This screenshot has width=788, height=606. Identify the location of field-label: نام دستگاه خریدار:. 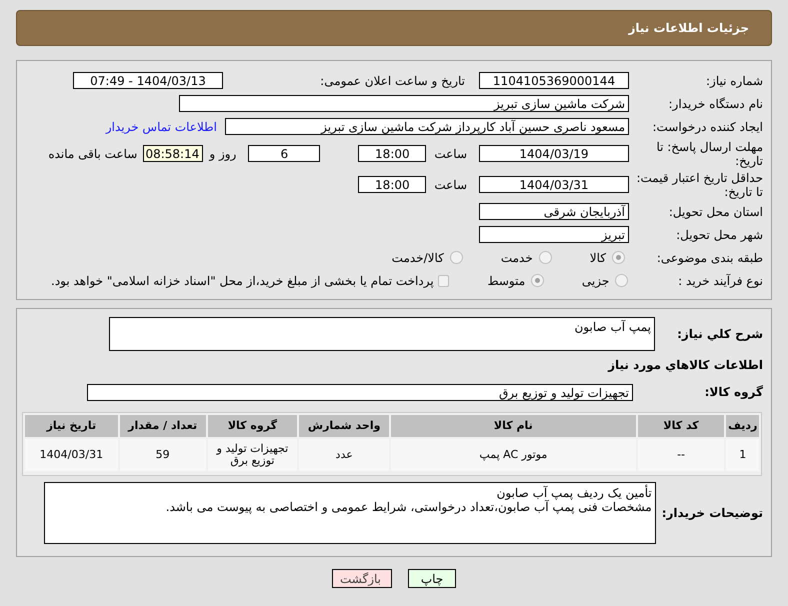
(715, 103).